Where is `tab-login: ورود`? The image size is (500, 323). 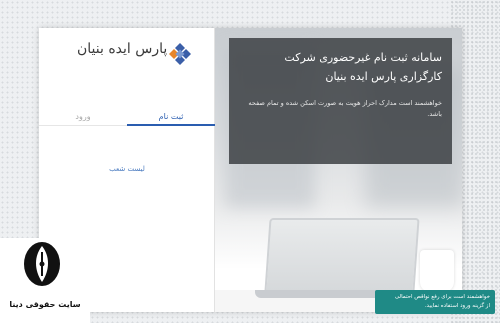
tab-login: ورود is located at coordinates (83, 117).